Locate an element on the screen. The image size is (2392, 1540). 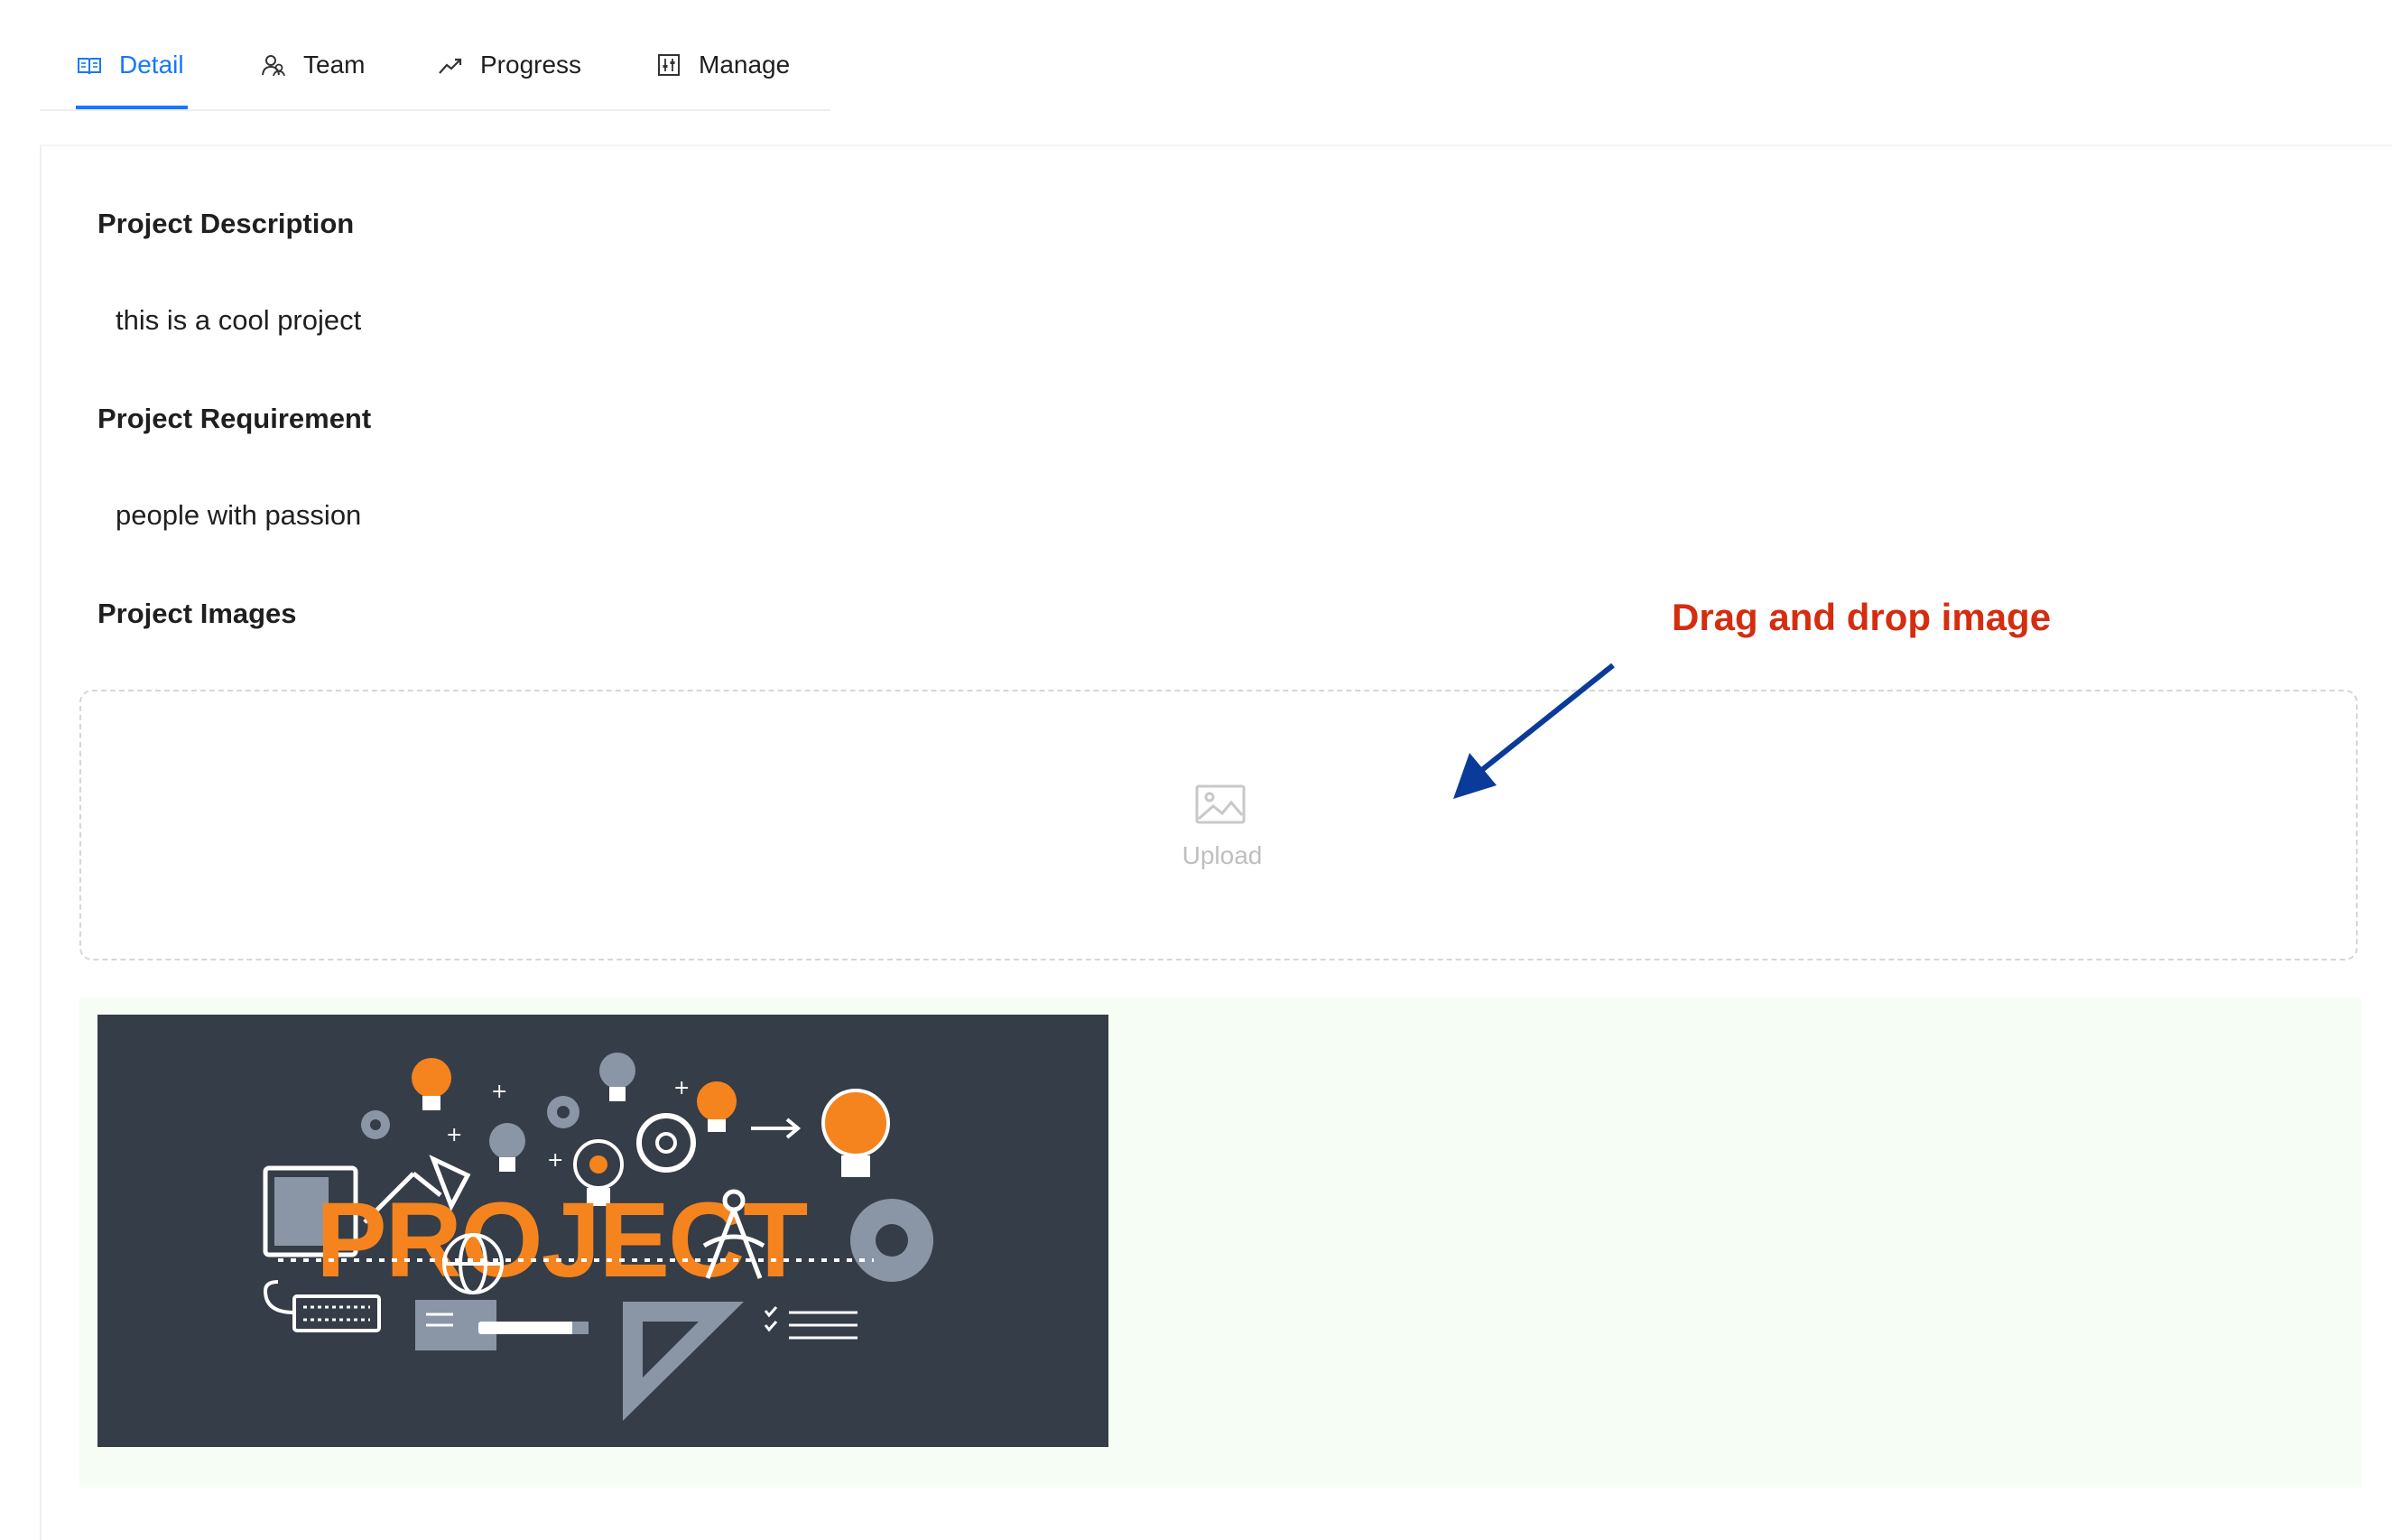
banner-text: PROJECT is located at coordinates (561, 1240).